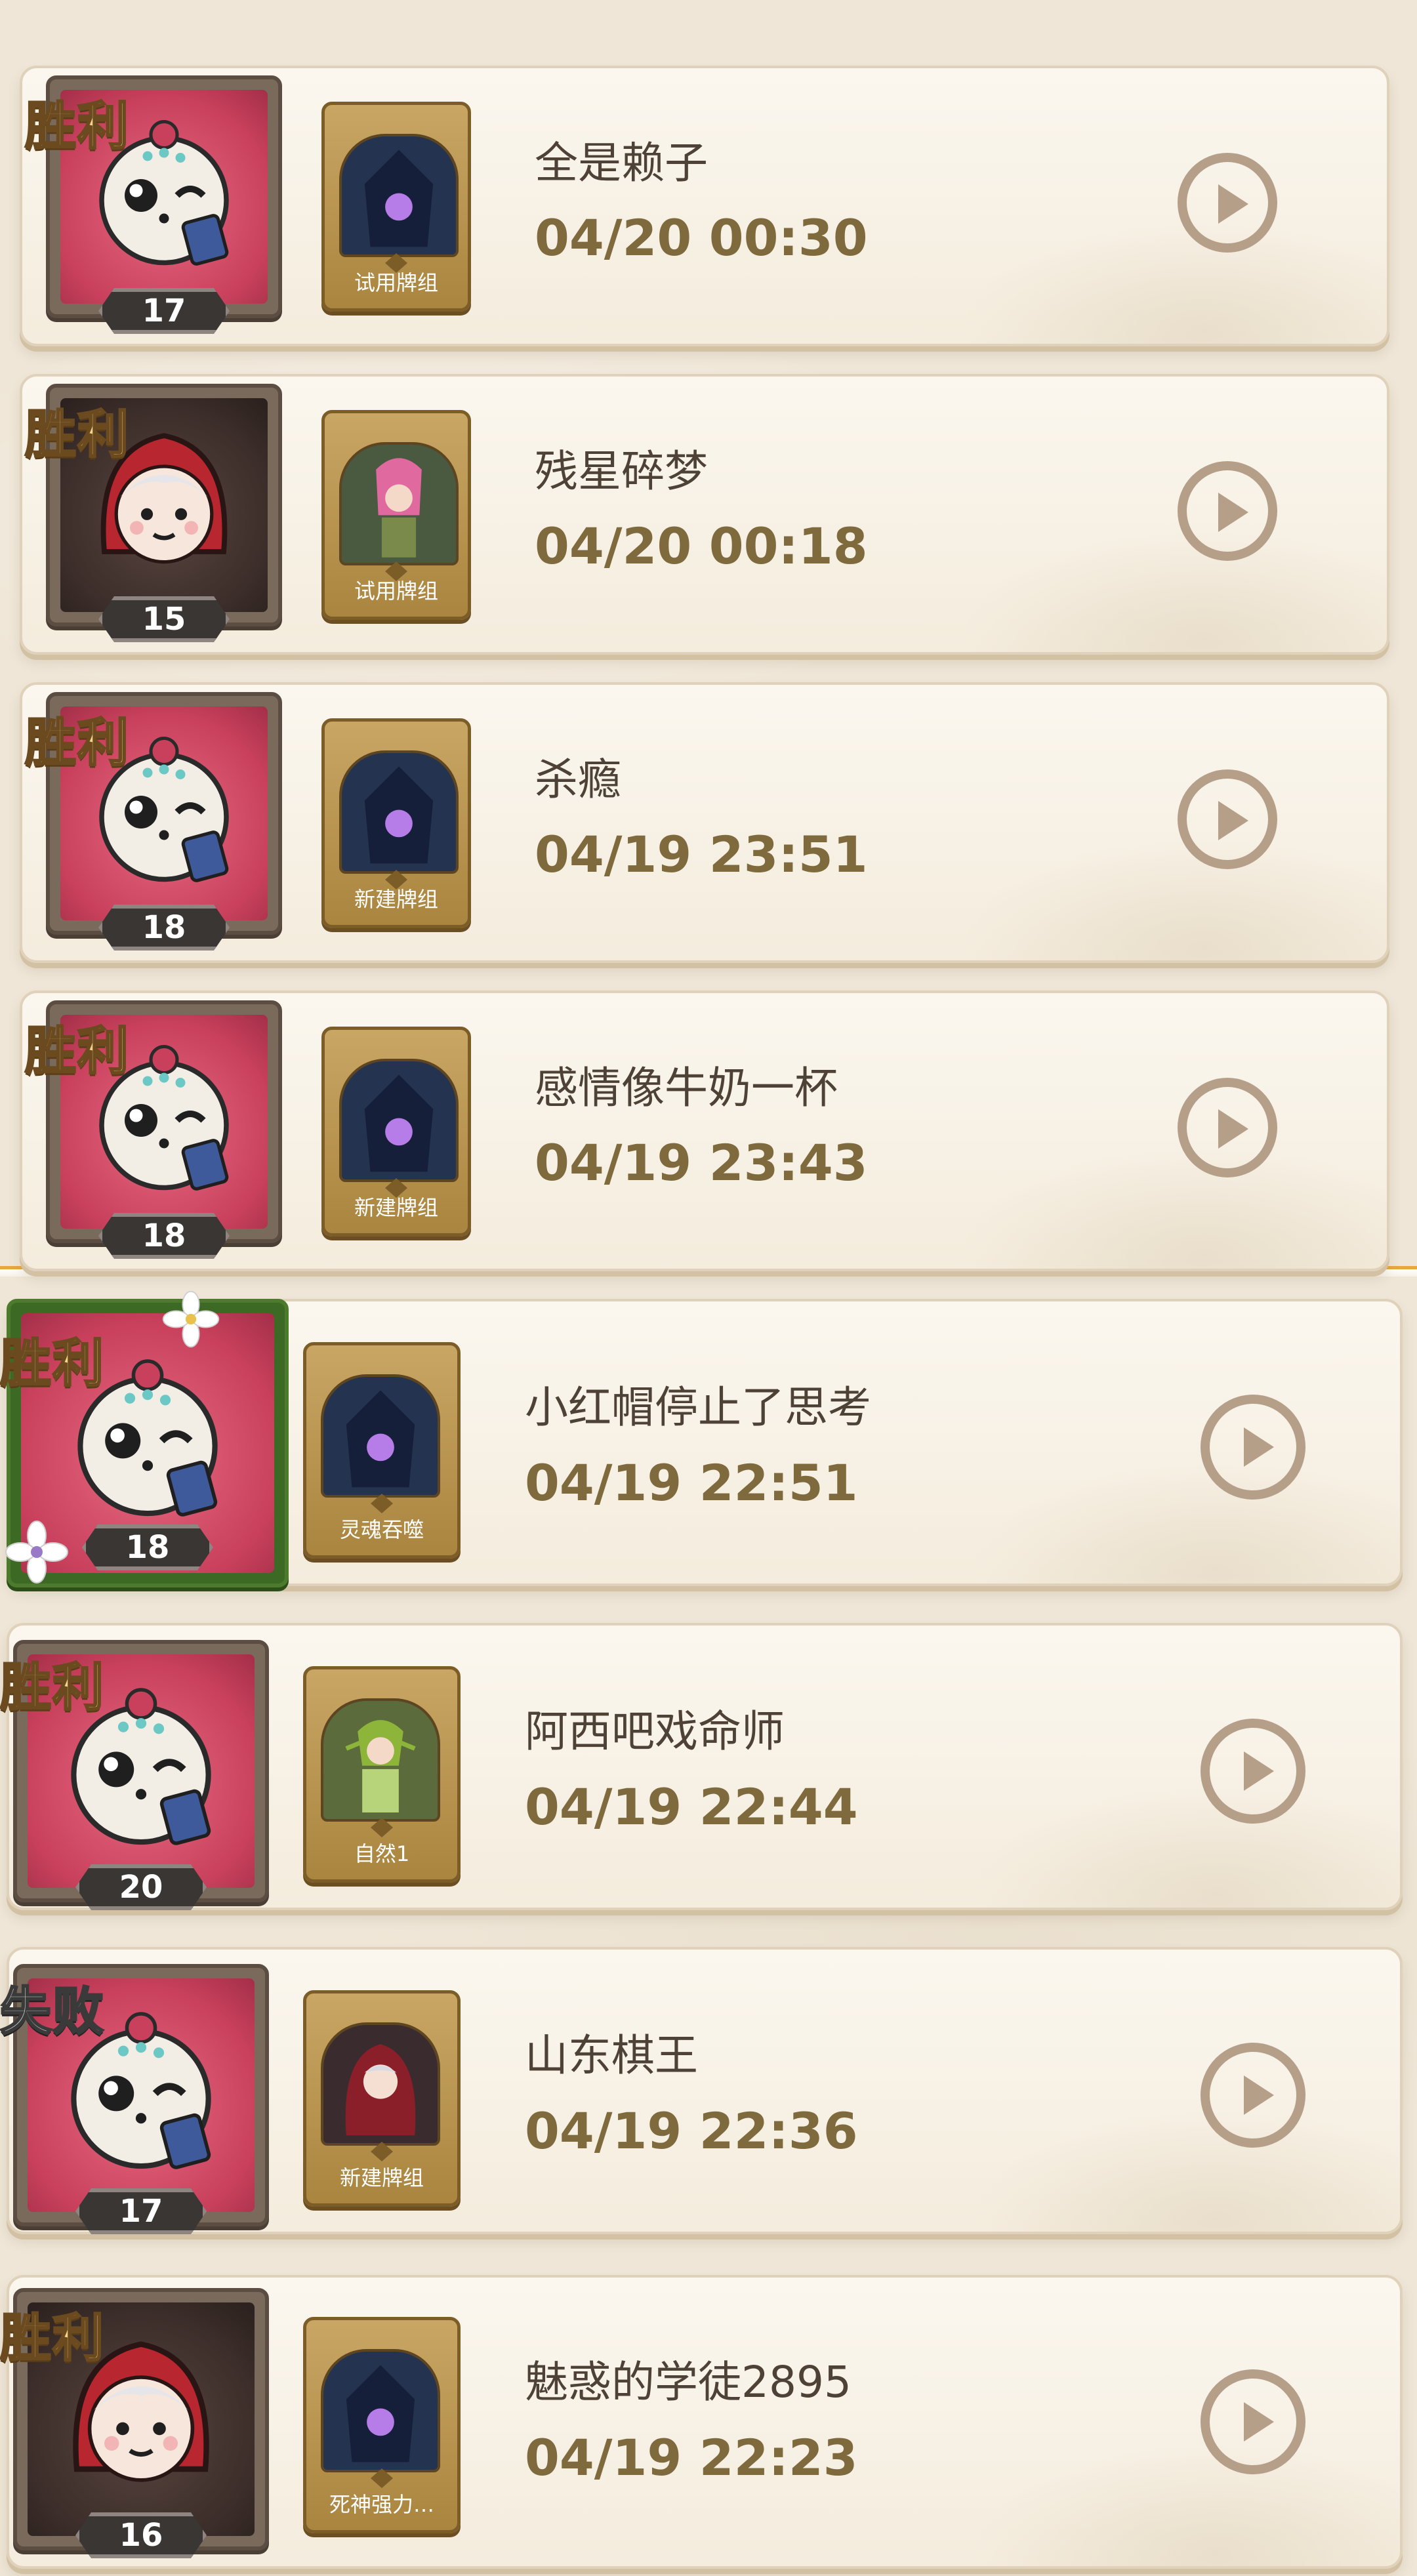 The width and height of the screenshot is (1417, 2576). I want to click on deck-box: 灵魂吞噬, so click(382, 1450).